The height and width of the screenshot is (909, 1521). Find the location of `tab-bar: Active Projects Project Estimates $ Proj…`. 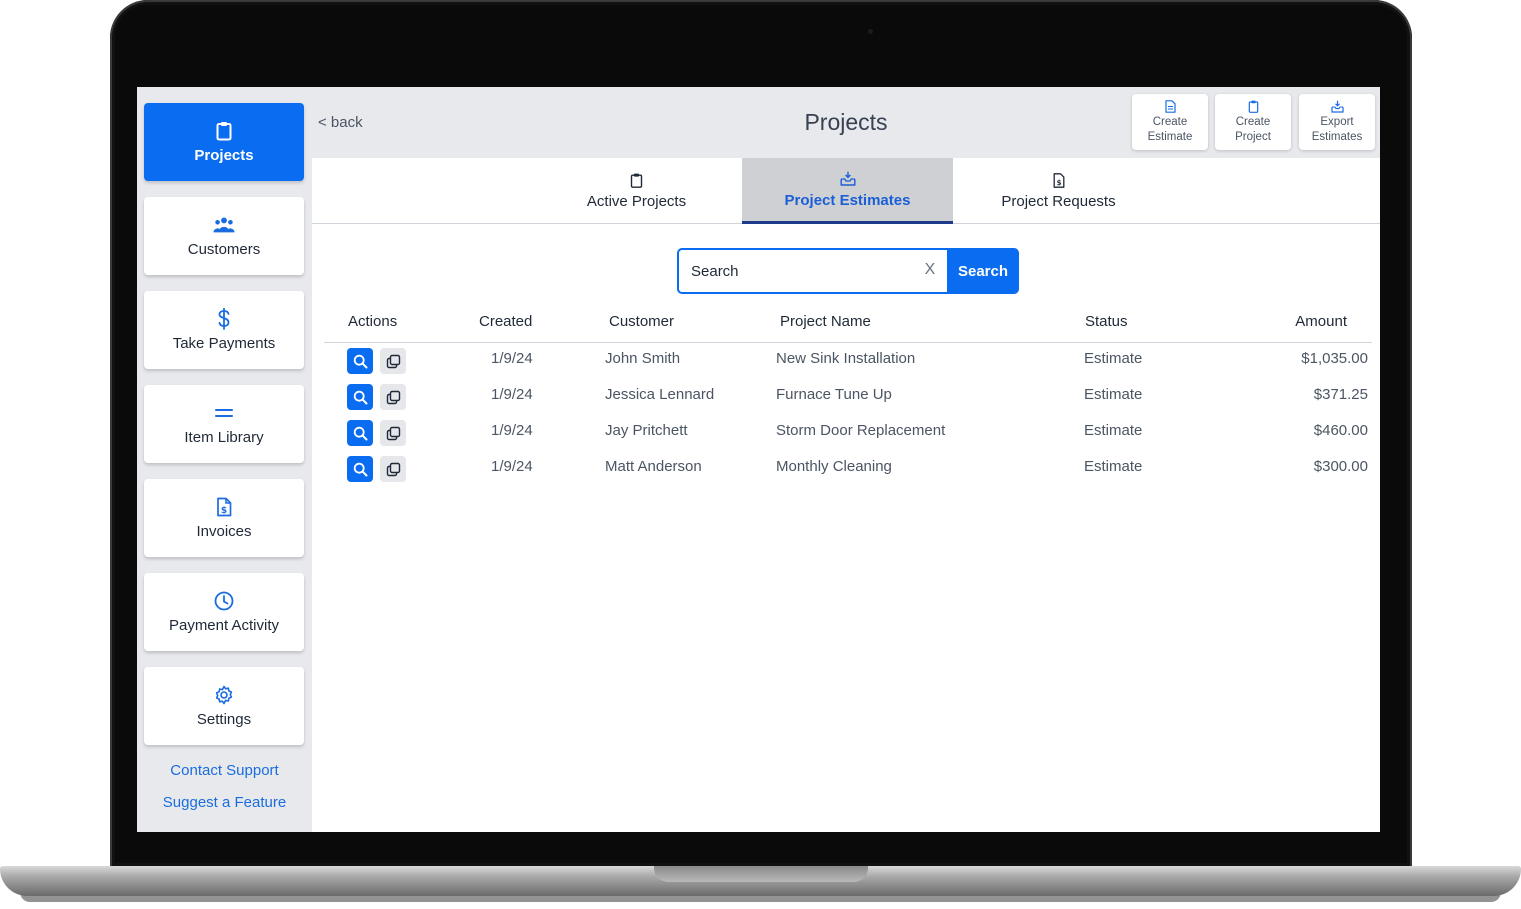

tab-bar: Active Projects Project Estimates $ Proj… is located at coordinates (846, 191).